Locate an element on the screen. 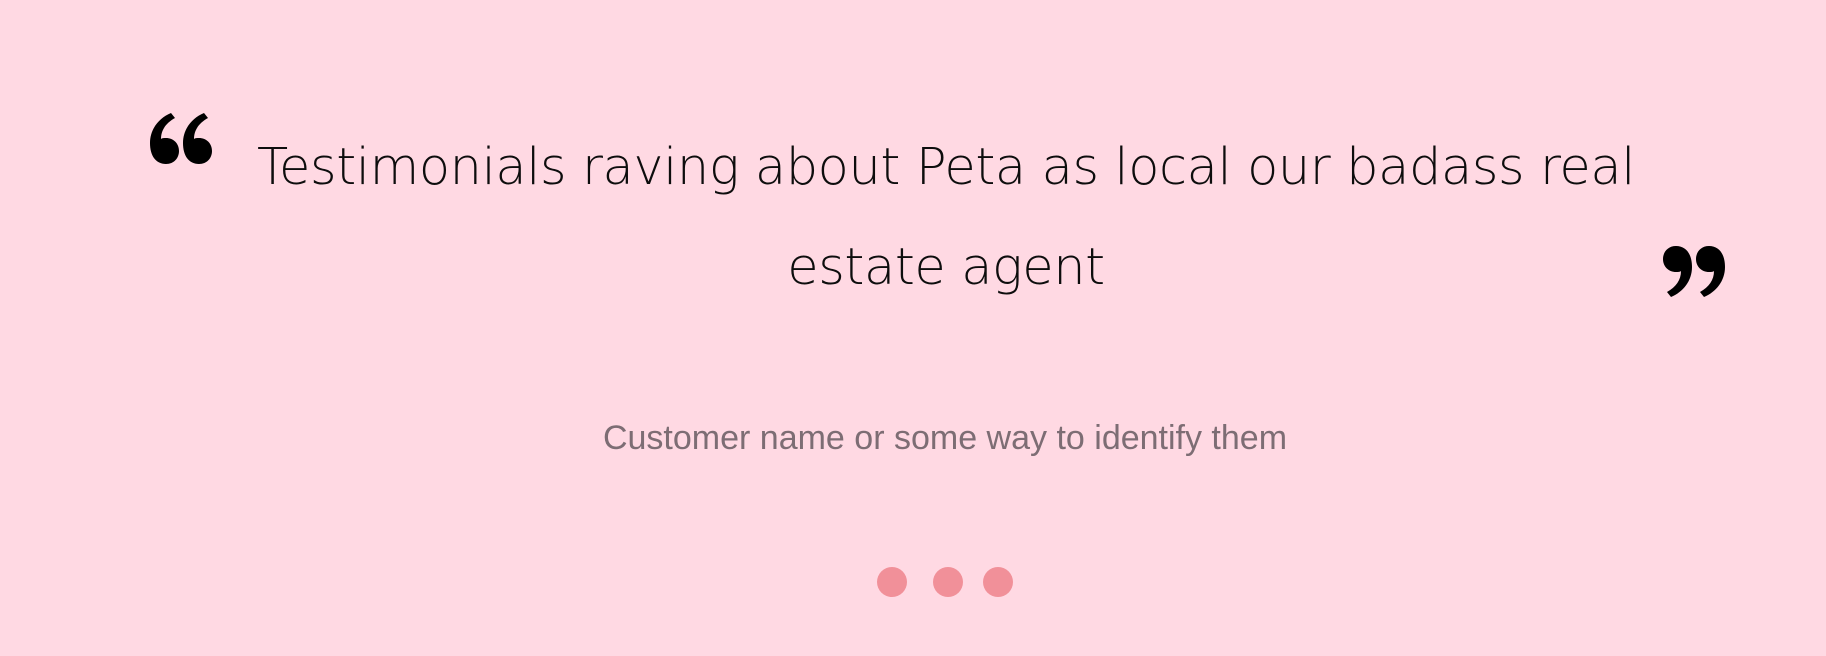  closing-quote-icon is located at coordinates (1698, 271).